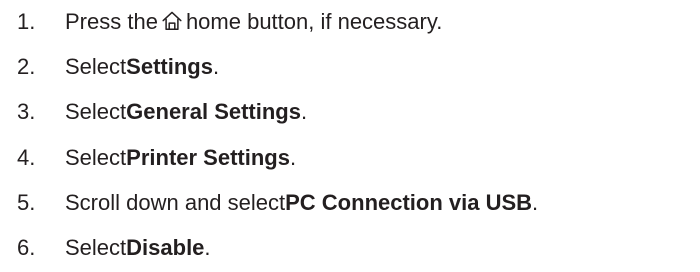 Image resolution: width=700 pixels, height=272 pixels. Describe the element at coordinates (26, 157) in the screenshot. I see `step-number: 4.` at that location.